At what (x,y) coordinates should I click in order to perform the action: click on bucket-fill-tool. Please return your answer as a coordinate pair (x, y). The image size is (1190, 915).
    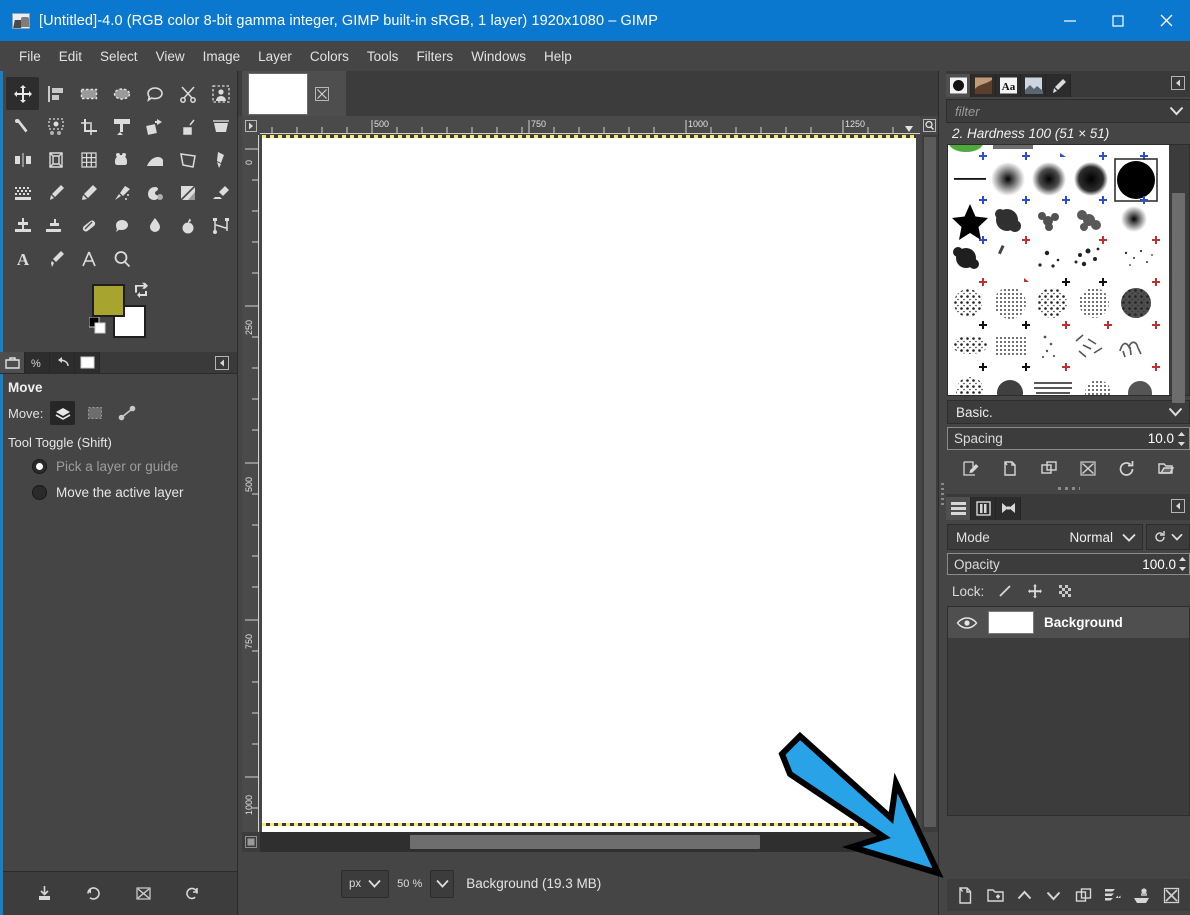
    Looking at the image, I should click on (121, 159).